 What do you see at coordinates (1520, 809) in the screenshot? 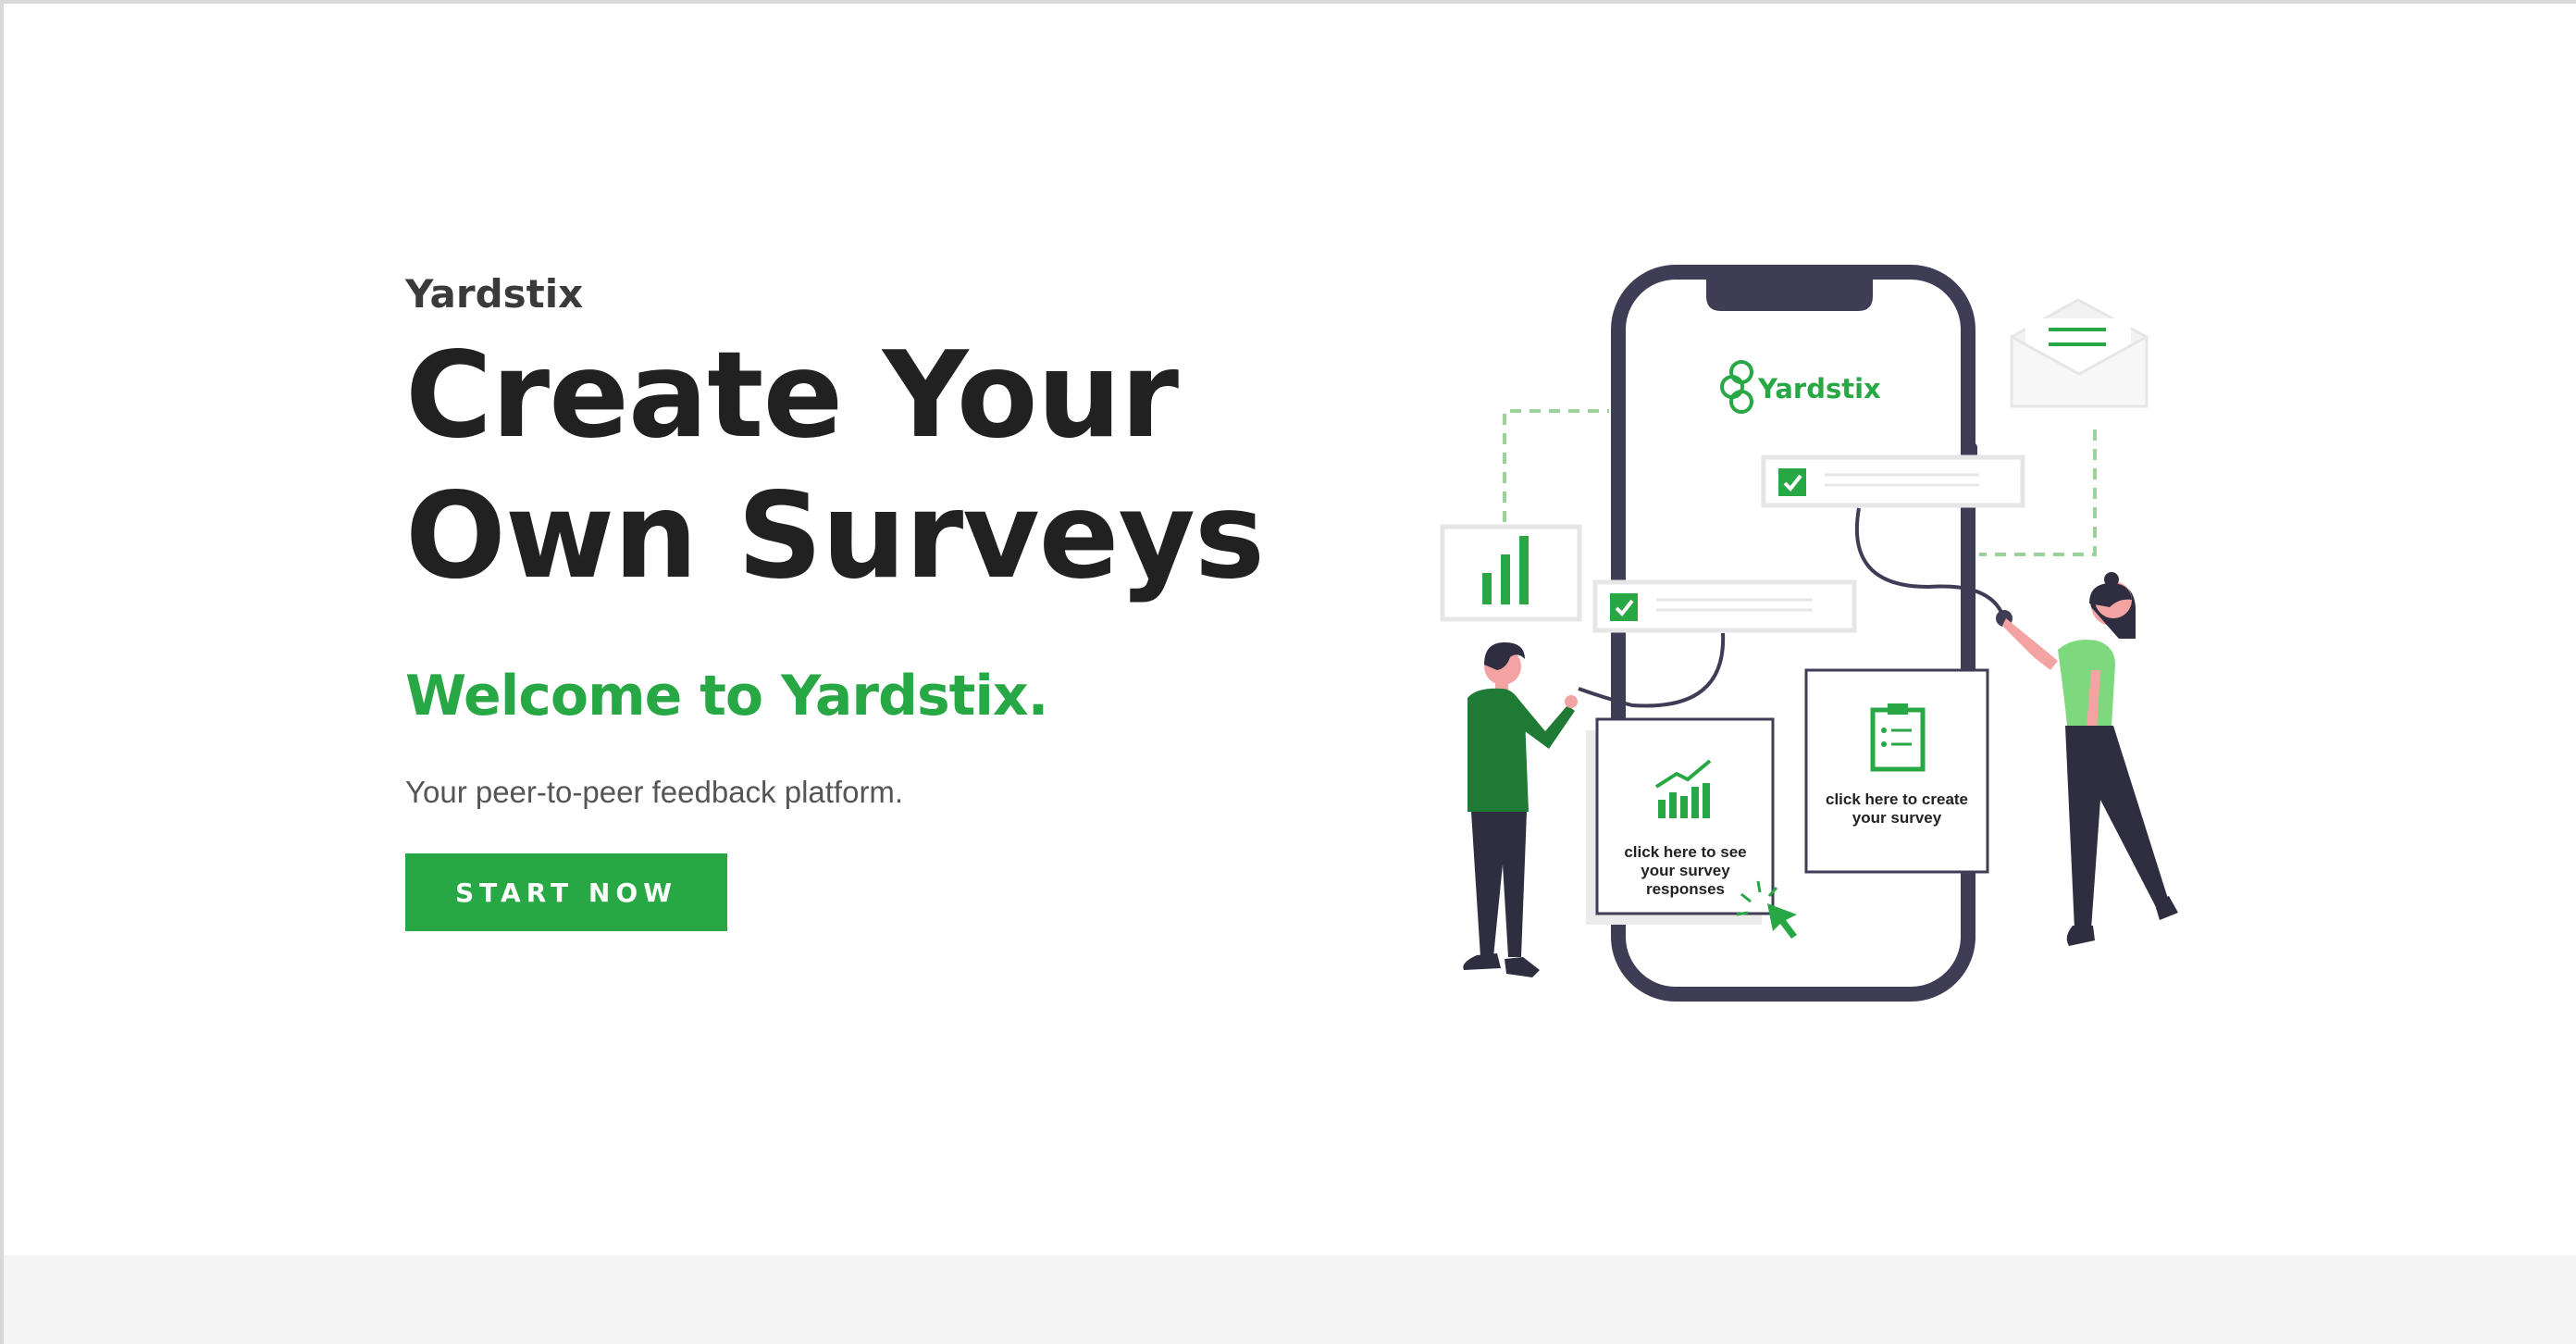
I see `man-figure` at bounding box center [1520, 809].